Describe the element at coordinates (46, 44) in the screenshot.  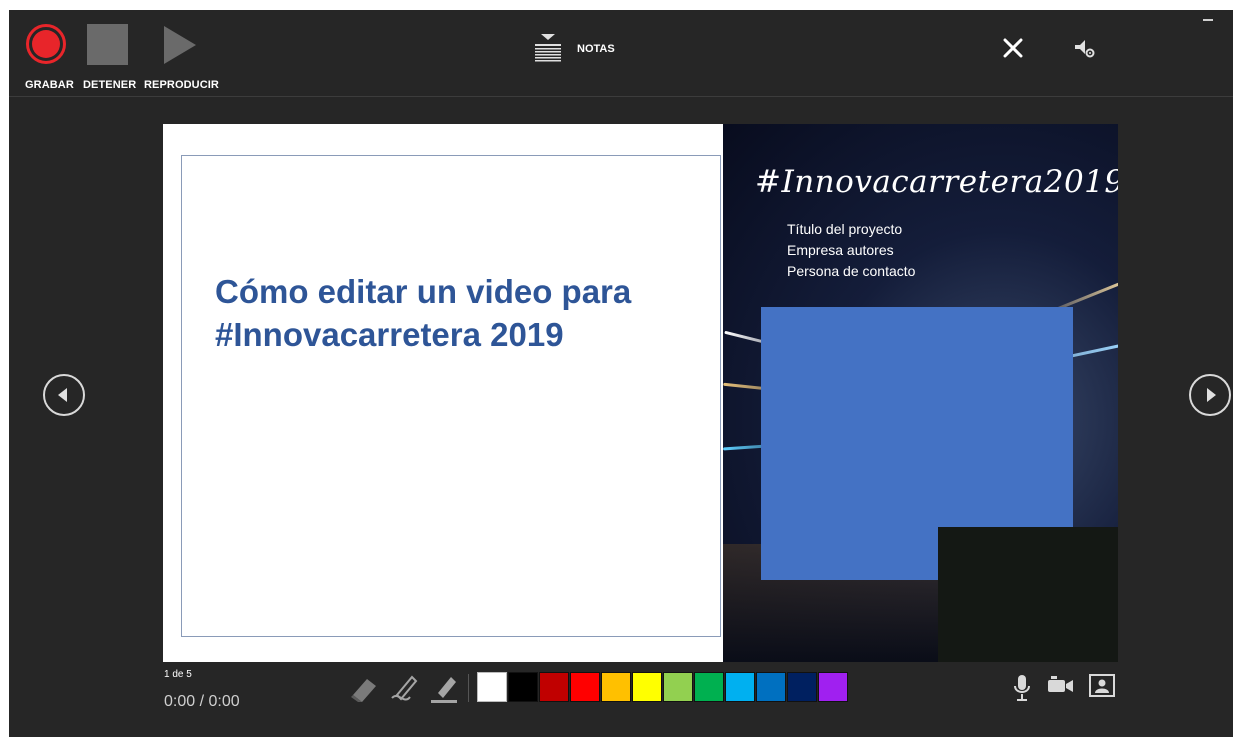
I see `record-icon-dot` at that location.